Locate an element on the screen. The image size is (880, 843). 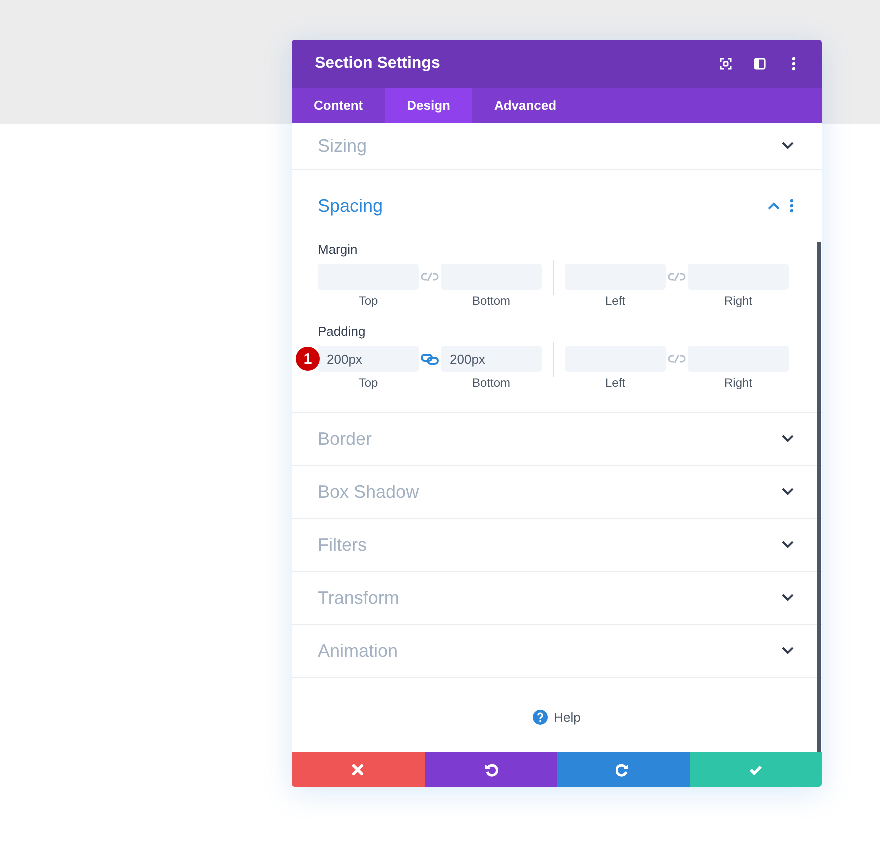
chevron-up-icon is located at coordinates (774, 206).